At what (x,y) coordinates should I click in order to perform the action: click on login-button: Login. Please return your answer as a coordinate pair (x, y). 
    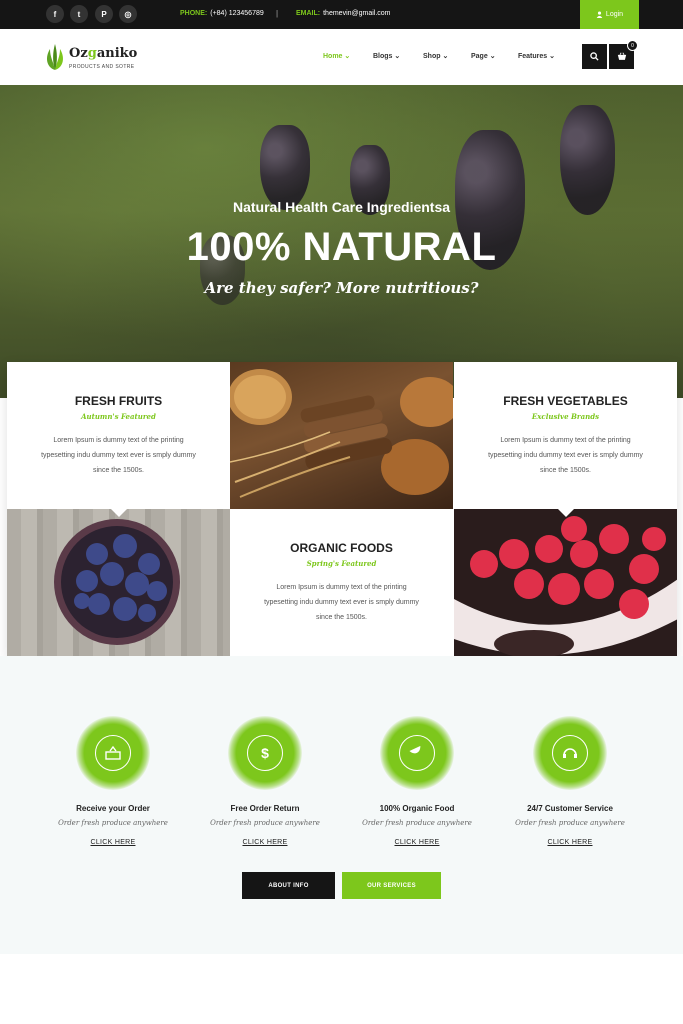
    Looking at the image, I should click on (609, 14).